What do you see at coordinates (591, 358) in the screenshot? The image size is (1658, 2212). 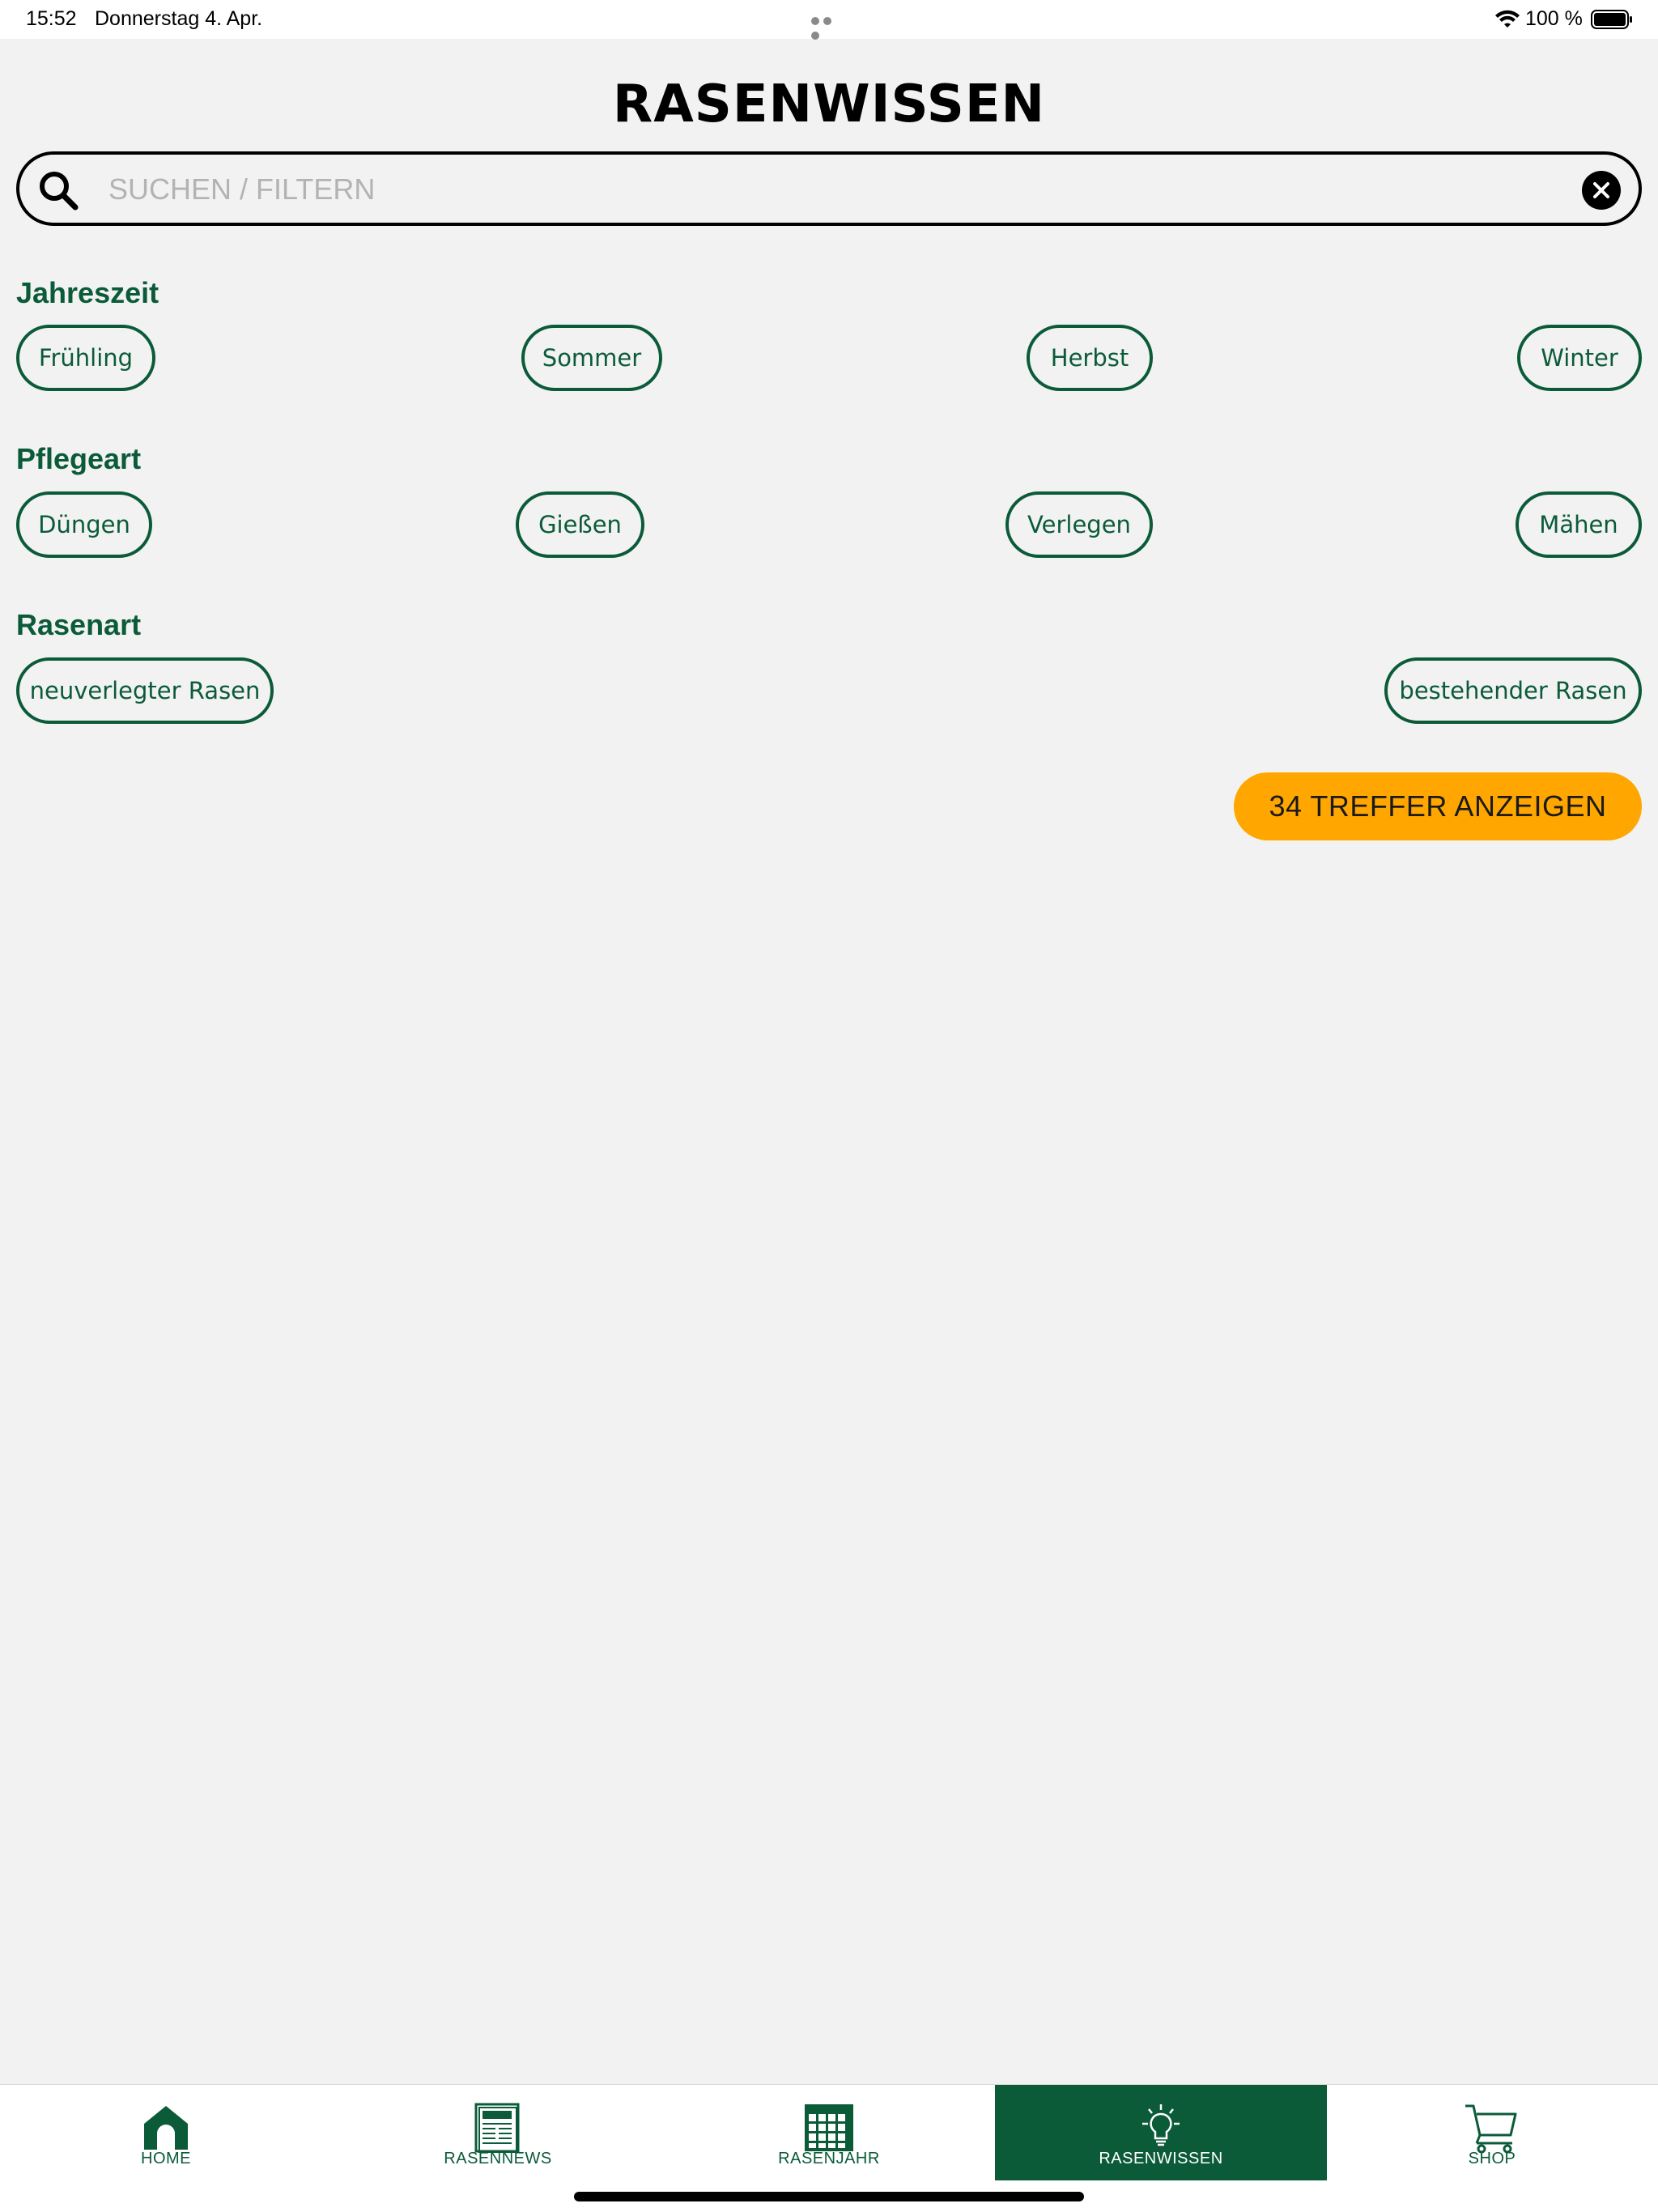 I see `chip-sommer: Sommer` at bounding box center [591, 358].